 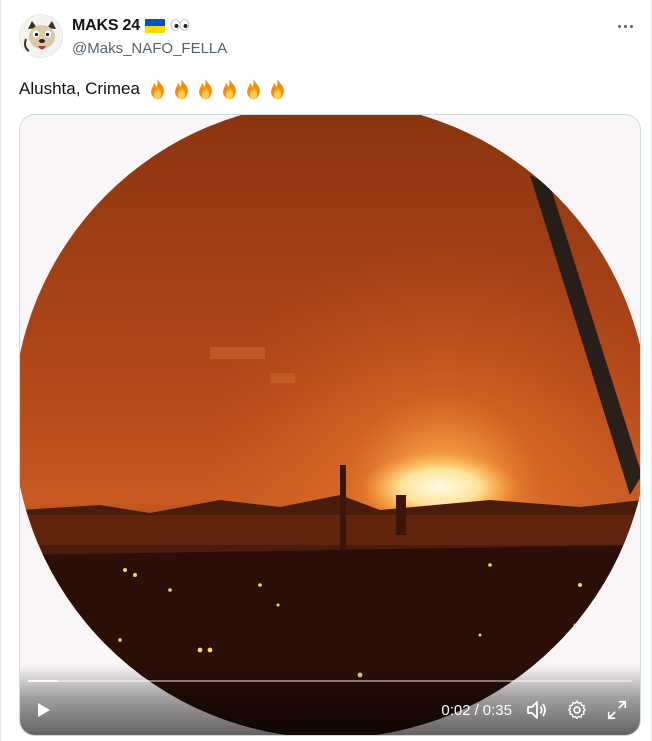 I want to click on author-name-row: MAKS 24, so click(x=131, y=26).